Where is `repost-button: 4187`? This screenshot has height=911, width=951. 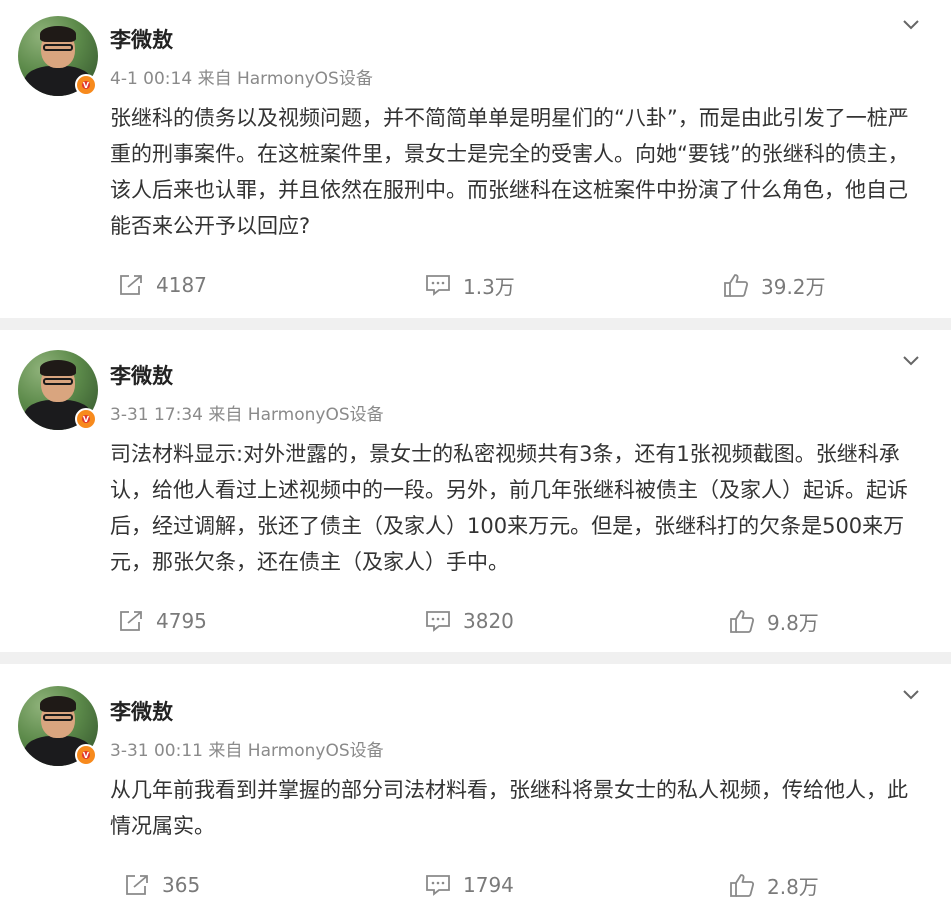 repost-button: 4187 is located at coordinates (162, 285).